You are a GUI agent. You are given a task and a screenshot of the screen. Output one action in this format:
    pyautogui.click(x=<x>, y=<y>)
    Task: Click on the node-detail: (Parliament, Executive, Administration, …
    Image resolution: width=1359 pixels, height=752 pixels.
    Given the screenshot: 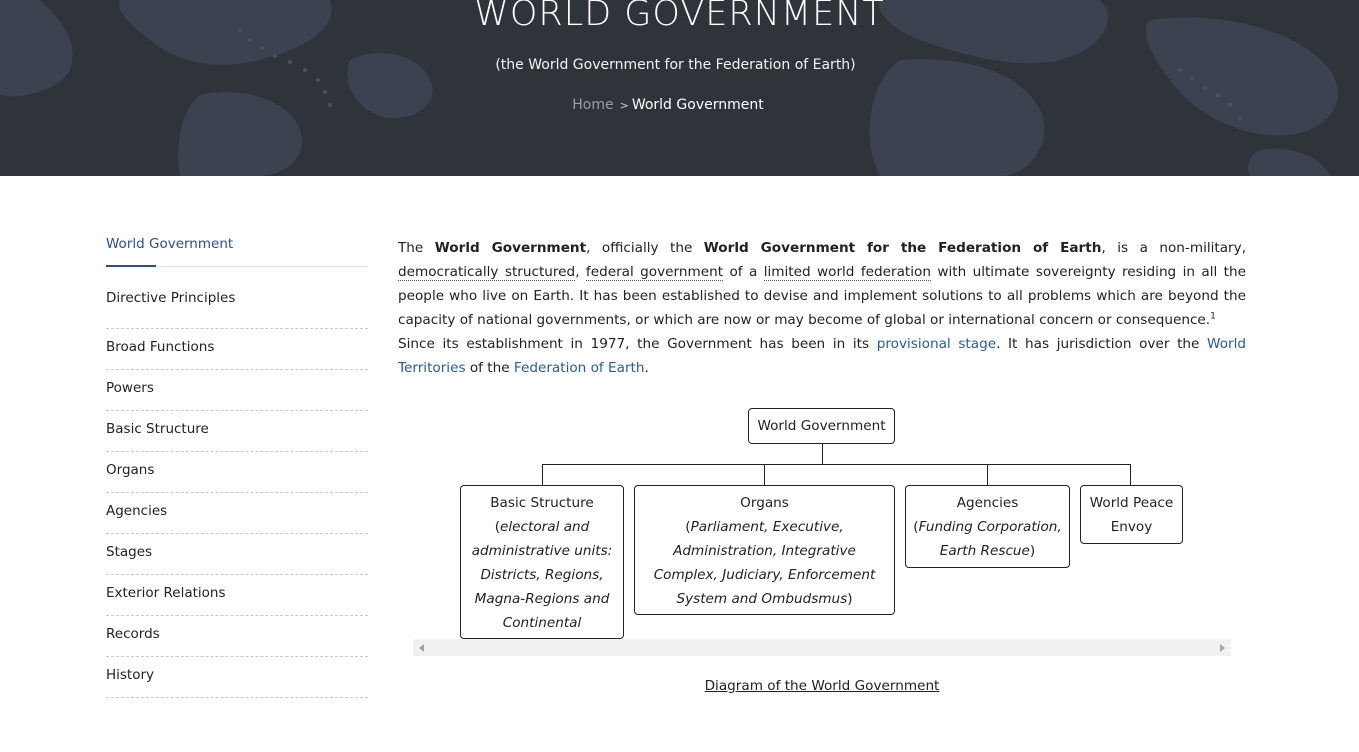 What is the action you would take?
    pyautogui.click(x=764, y=563)
    